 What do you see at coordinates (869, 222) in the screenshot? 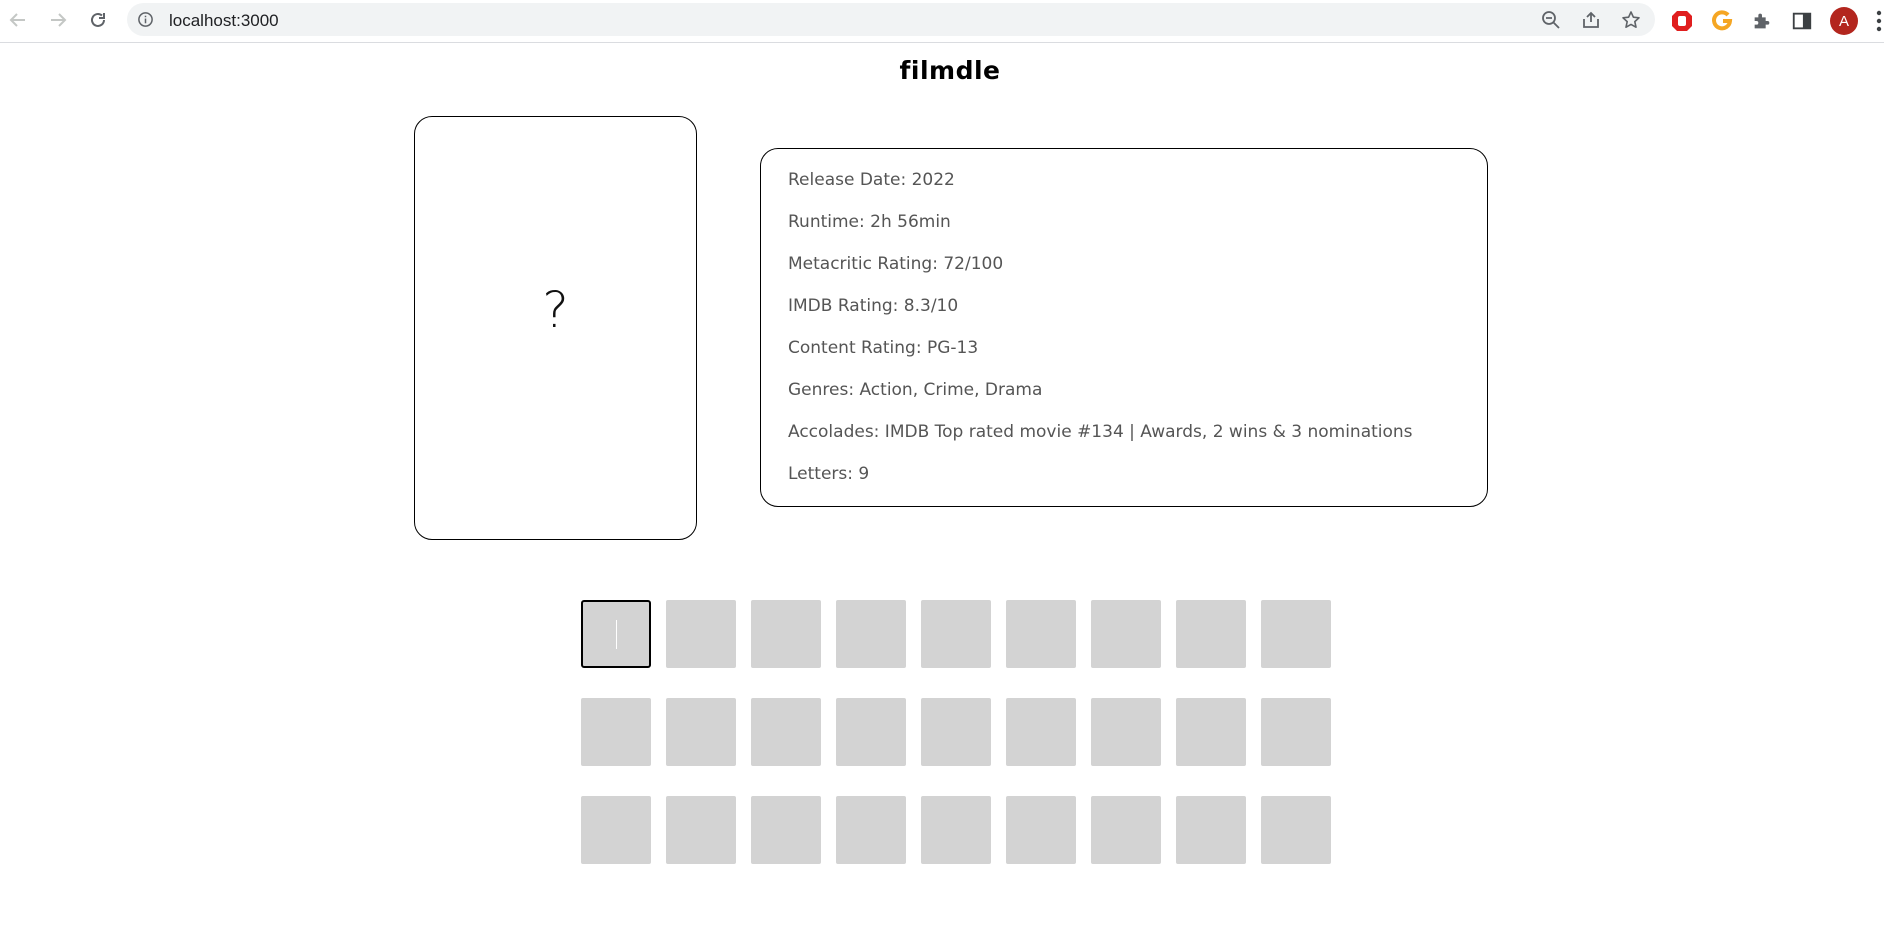
I see `info-runtime: Runtime: 2h 56min` at bounding box center [869, 222].